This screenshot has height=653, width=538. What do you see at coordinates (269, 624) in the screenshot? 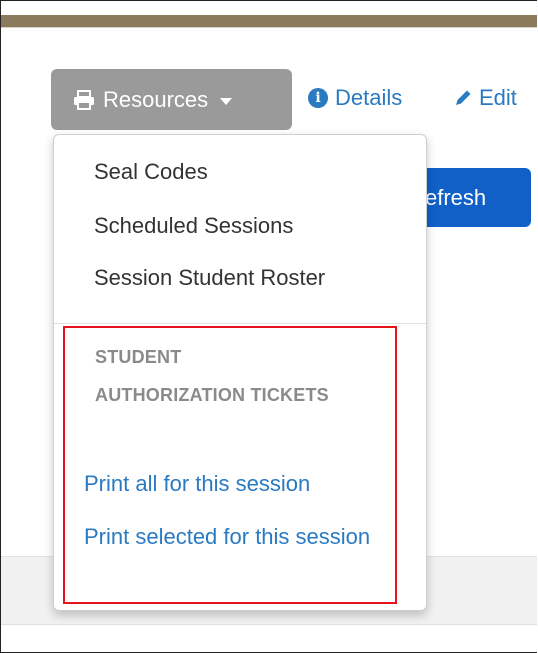
I see `content-divider` at bounding box center [269, 624].